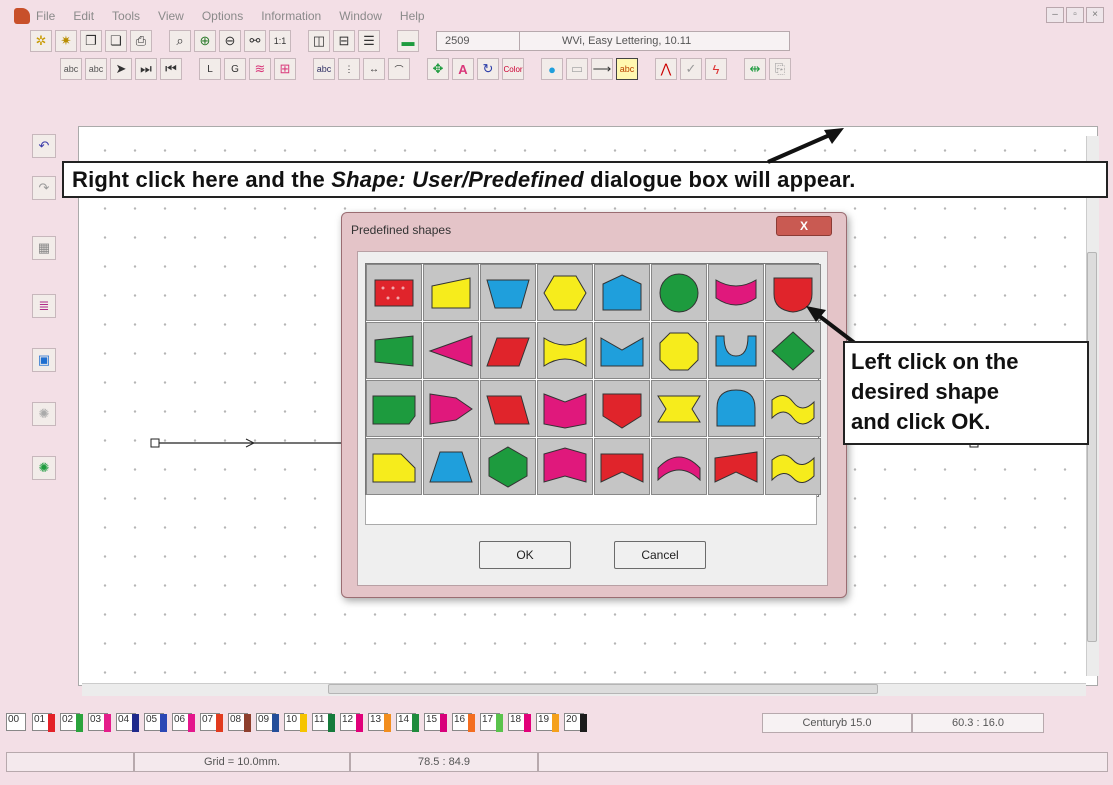 This screenshot has height=785, width=1113. I want to click on shape-option-wave-yellow, so click(793, 408).